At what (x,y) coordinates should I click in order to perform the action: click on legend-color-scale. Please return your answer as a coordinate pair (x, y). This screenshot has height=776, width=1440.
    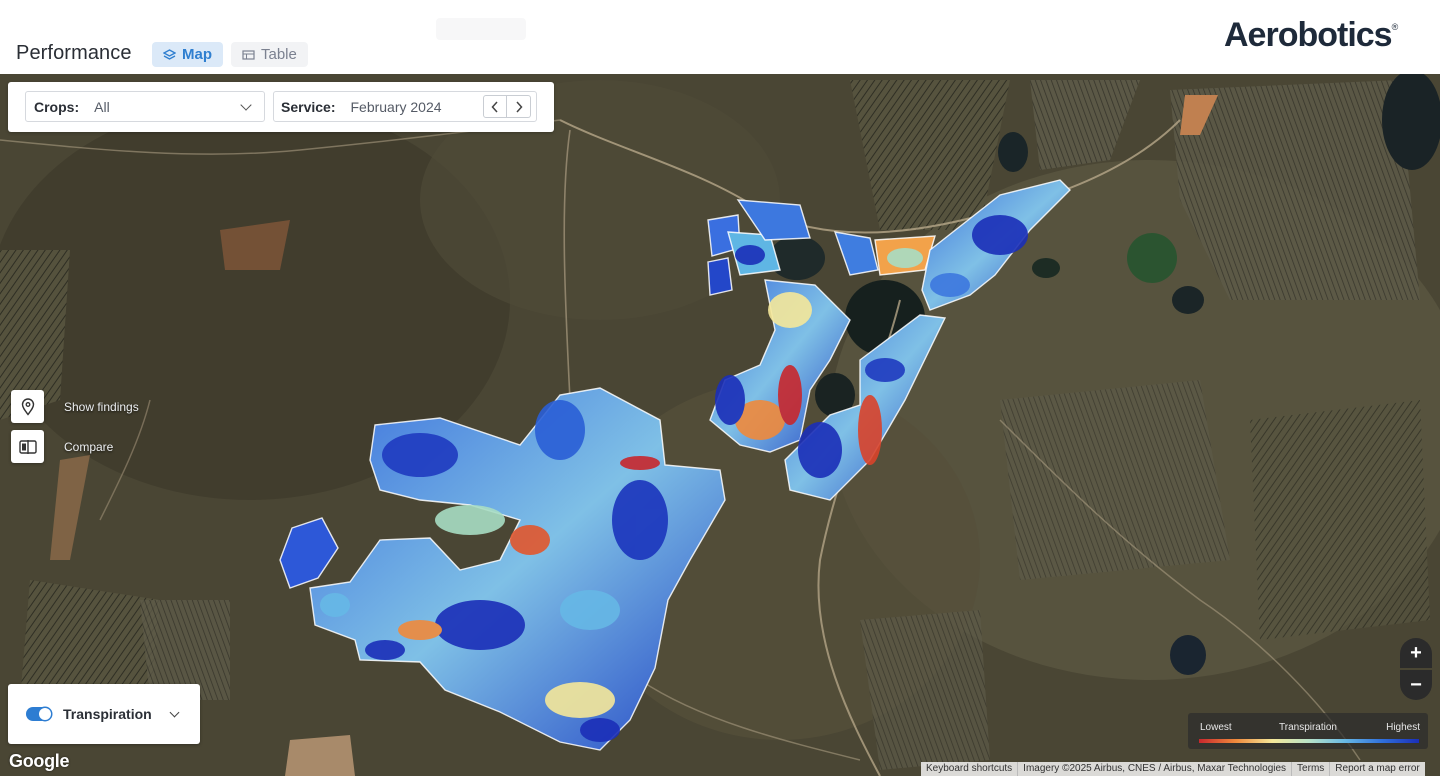
    Looking at the image, I should click on (1309, 741).